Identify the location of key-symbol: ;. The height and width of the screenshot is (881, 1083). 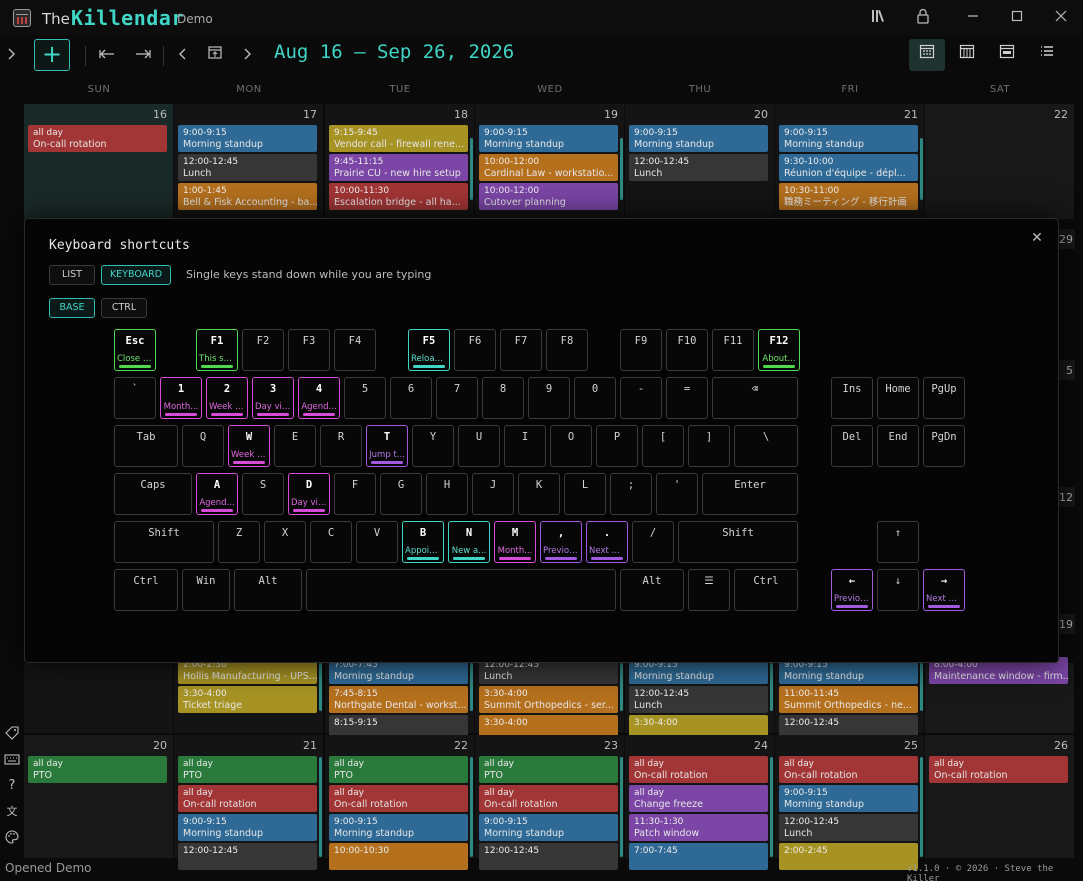
(631, 494).